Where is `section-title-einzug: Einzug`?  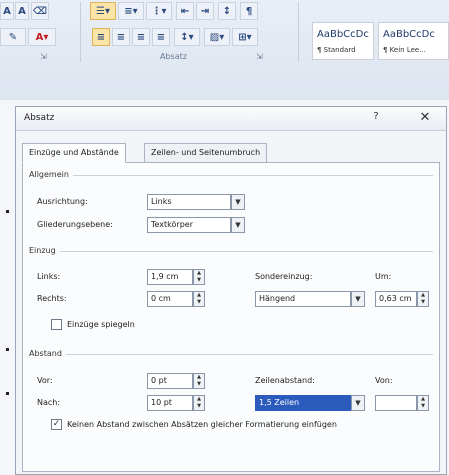
section-title-einzug: Einzug is located at coordinates (44, 250).